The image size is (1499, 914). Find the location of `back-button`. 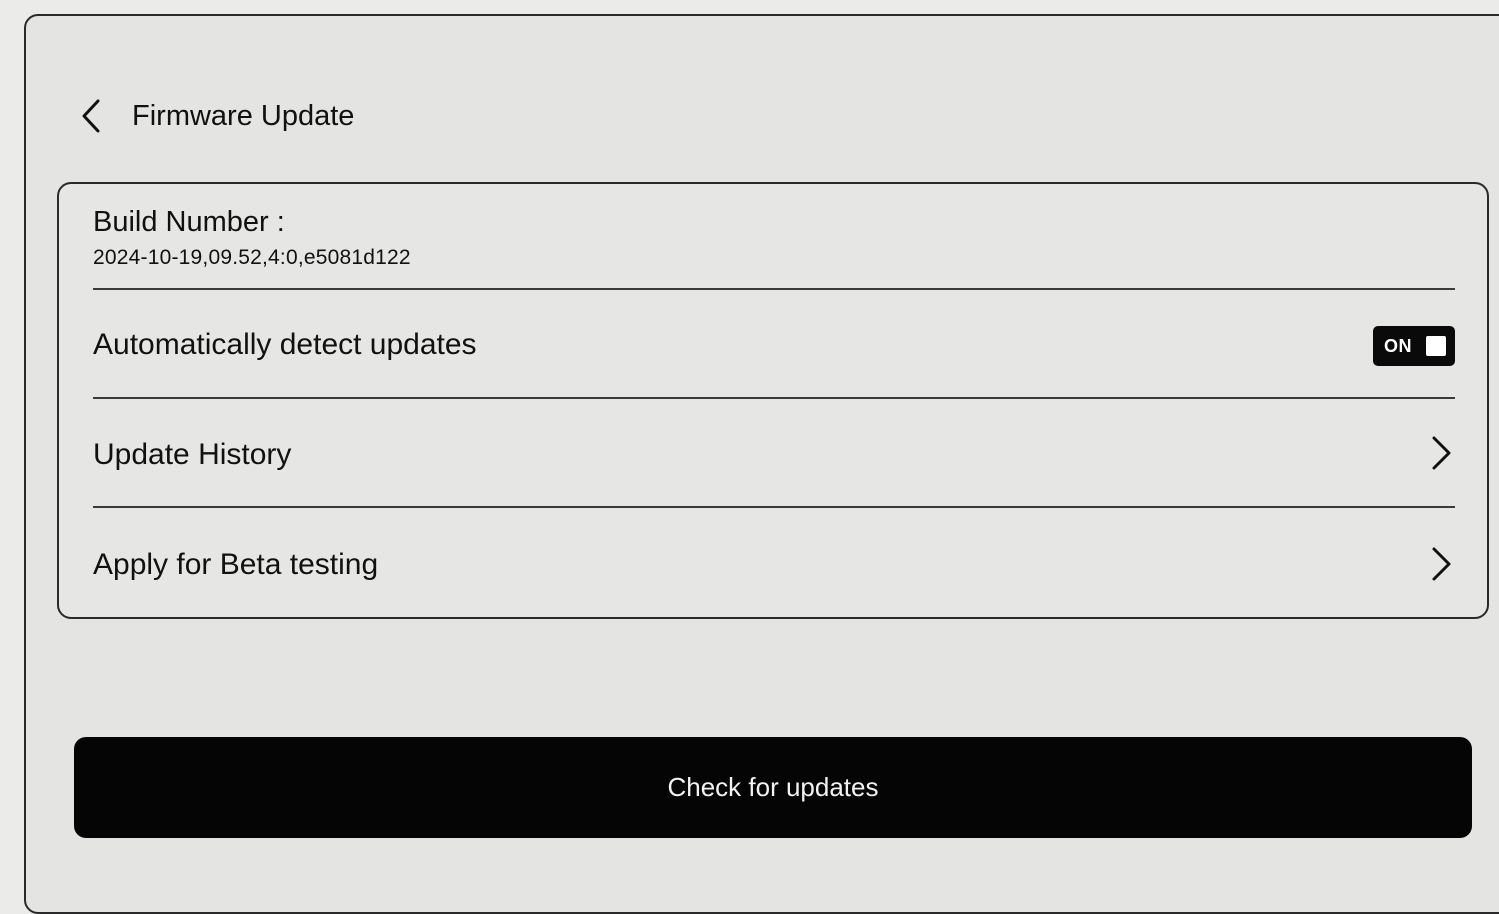

back-button is located at coordinates (91, 116).